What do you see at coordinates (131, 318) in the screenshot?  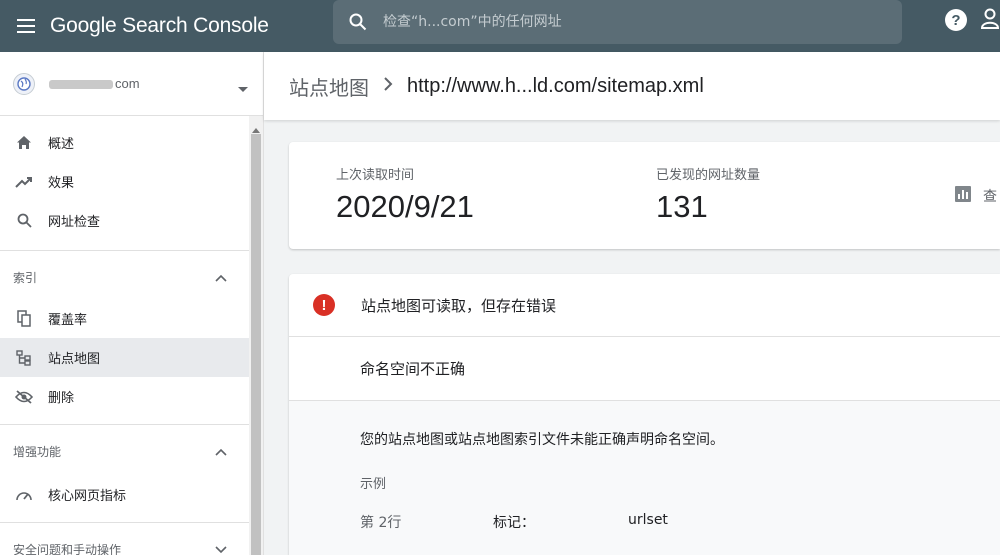 I see `sidebar-item-coverage: 覆盖率` at bounding box center [131, 318].